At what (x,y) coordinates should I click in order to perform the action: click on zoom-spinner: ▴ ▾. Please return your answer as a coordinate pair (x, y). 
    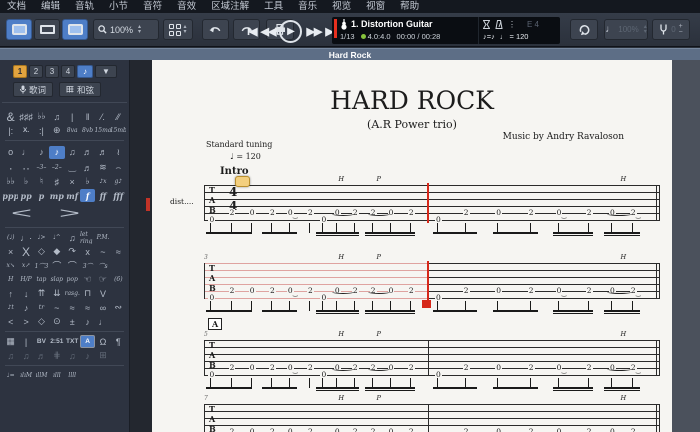
    Looking at the image, I should click on (139, 29).